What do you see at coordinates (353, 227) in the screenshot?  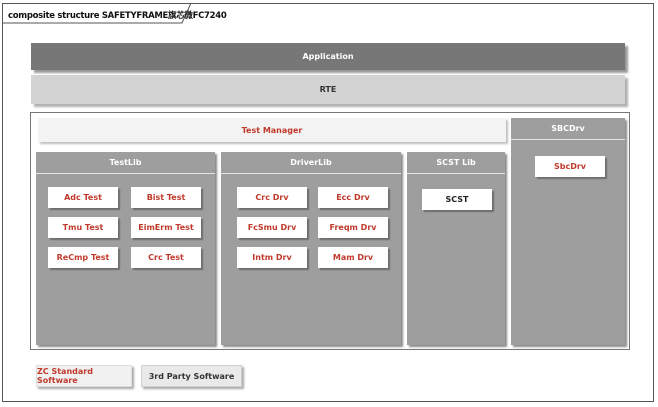 I see `freqm-drv-block: Freqm Drv` at bounding box center [353, 227].